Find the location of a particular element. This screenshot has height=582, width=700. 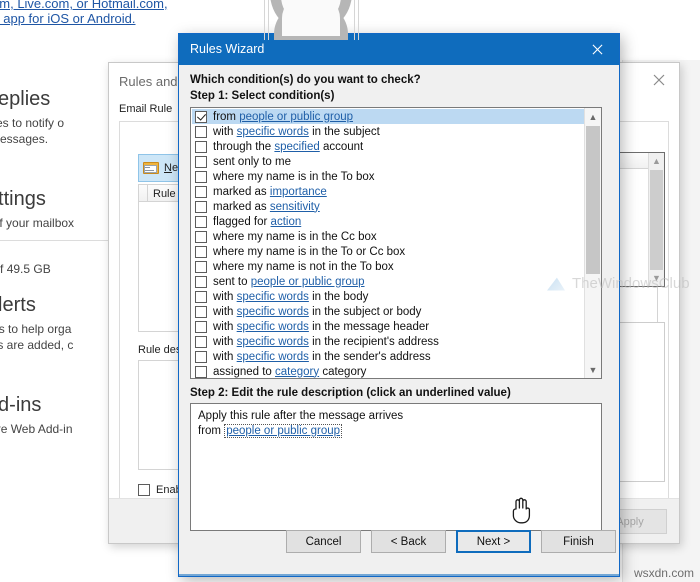

condition-row: from people or public group is located at coordinates (388, 116).